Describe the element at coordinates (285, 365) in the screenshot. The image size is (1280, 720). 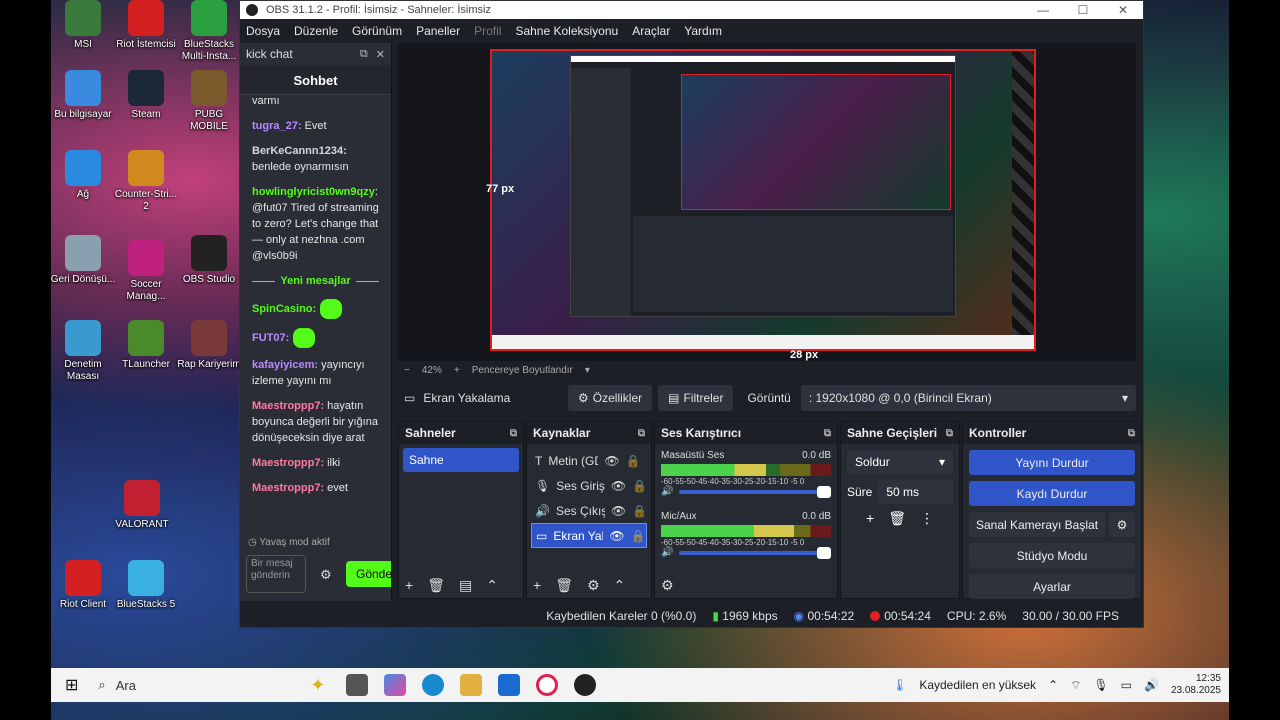
I see `chat-username: kafayiyicem:` at that location.